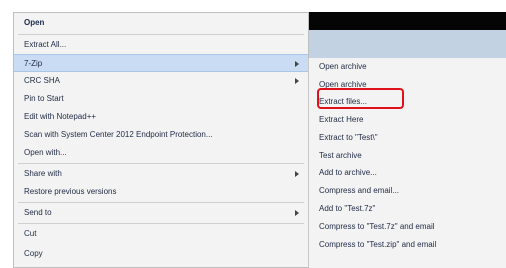  Describe the element at coordinates (161, 174) in the screenshot. I see `menu-item-share-with: Share with` at that location.